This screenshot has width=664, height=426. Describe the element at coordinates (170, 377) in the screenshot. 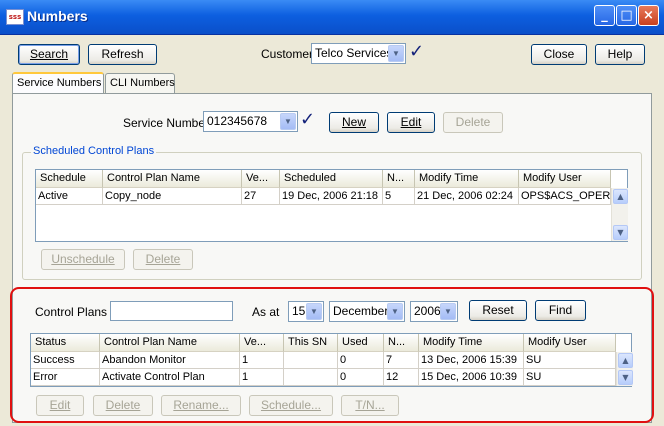

I see `table-cell: Activate Control Plan` at that location.